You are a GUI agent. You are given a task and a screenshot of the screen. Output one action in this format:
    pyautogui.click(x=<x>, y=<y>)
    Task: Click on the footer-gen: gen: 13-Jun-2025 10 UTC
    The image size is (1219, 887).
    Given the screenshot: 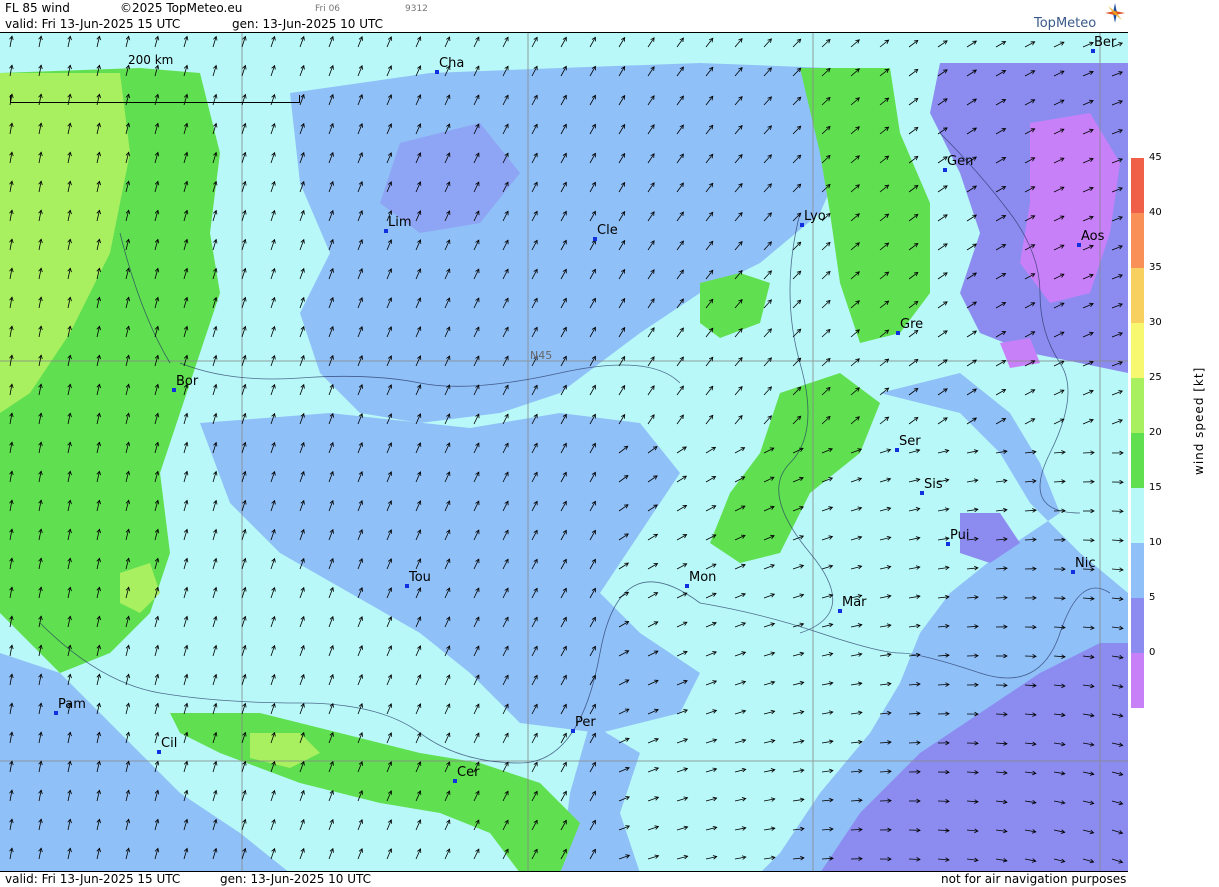 What is the action you would take?
    pyautogui.click(x=296, y=879)
    